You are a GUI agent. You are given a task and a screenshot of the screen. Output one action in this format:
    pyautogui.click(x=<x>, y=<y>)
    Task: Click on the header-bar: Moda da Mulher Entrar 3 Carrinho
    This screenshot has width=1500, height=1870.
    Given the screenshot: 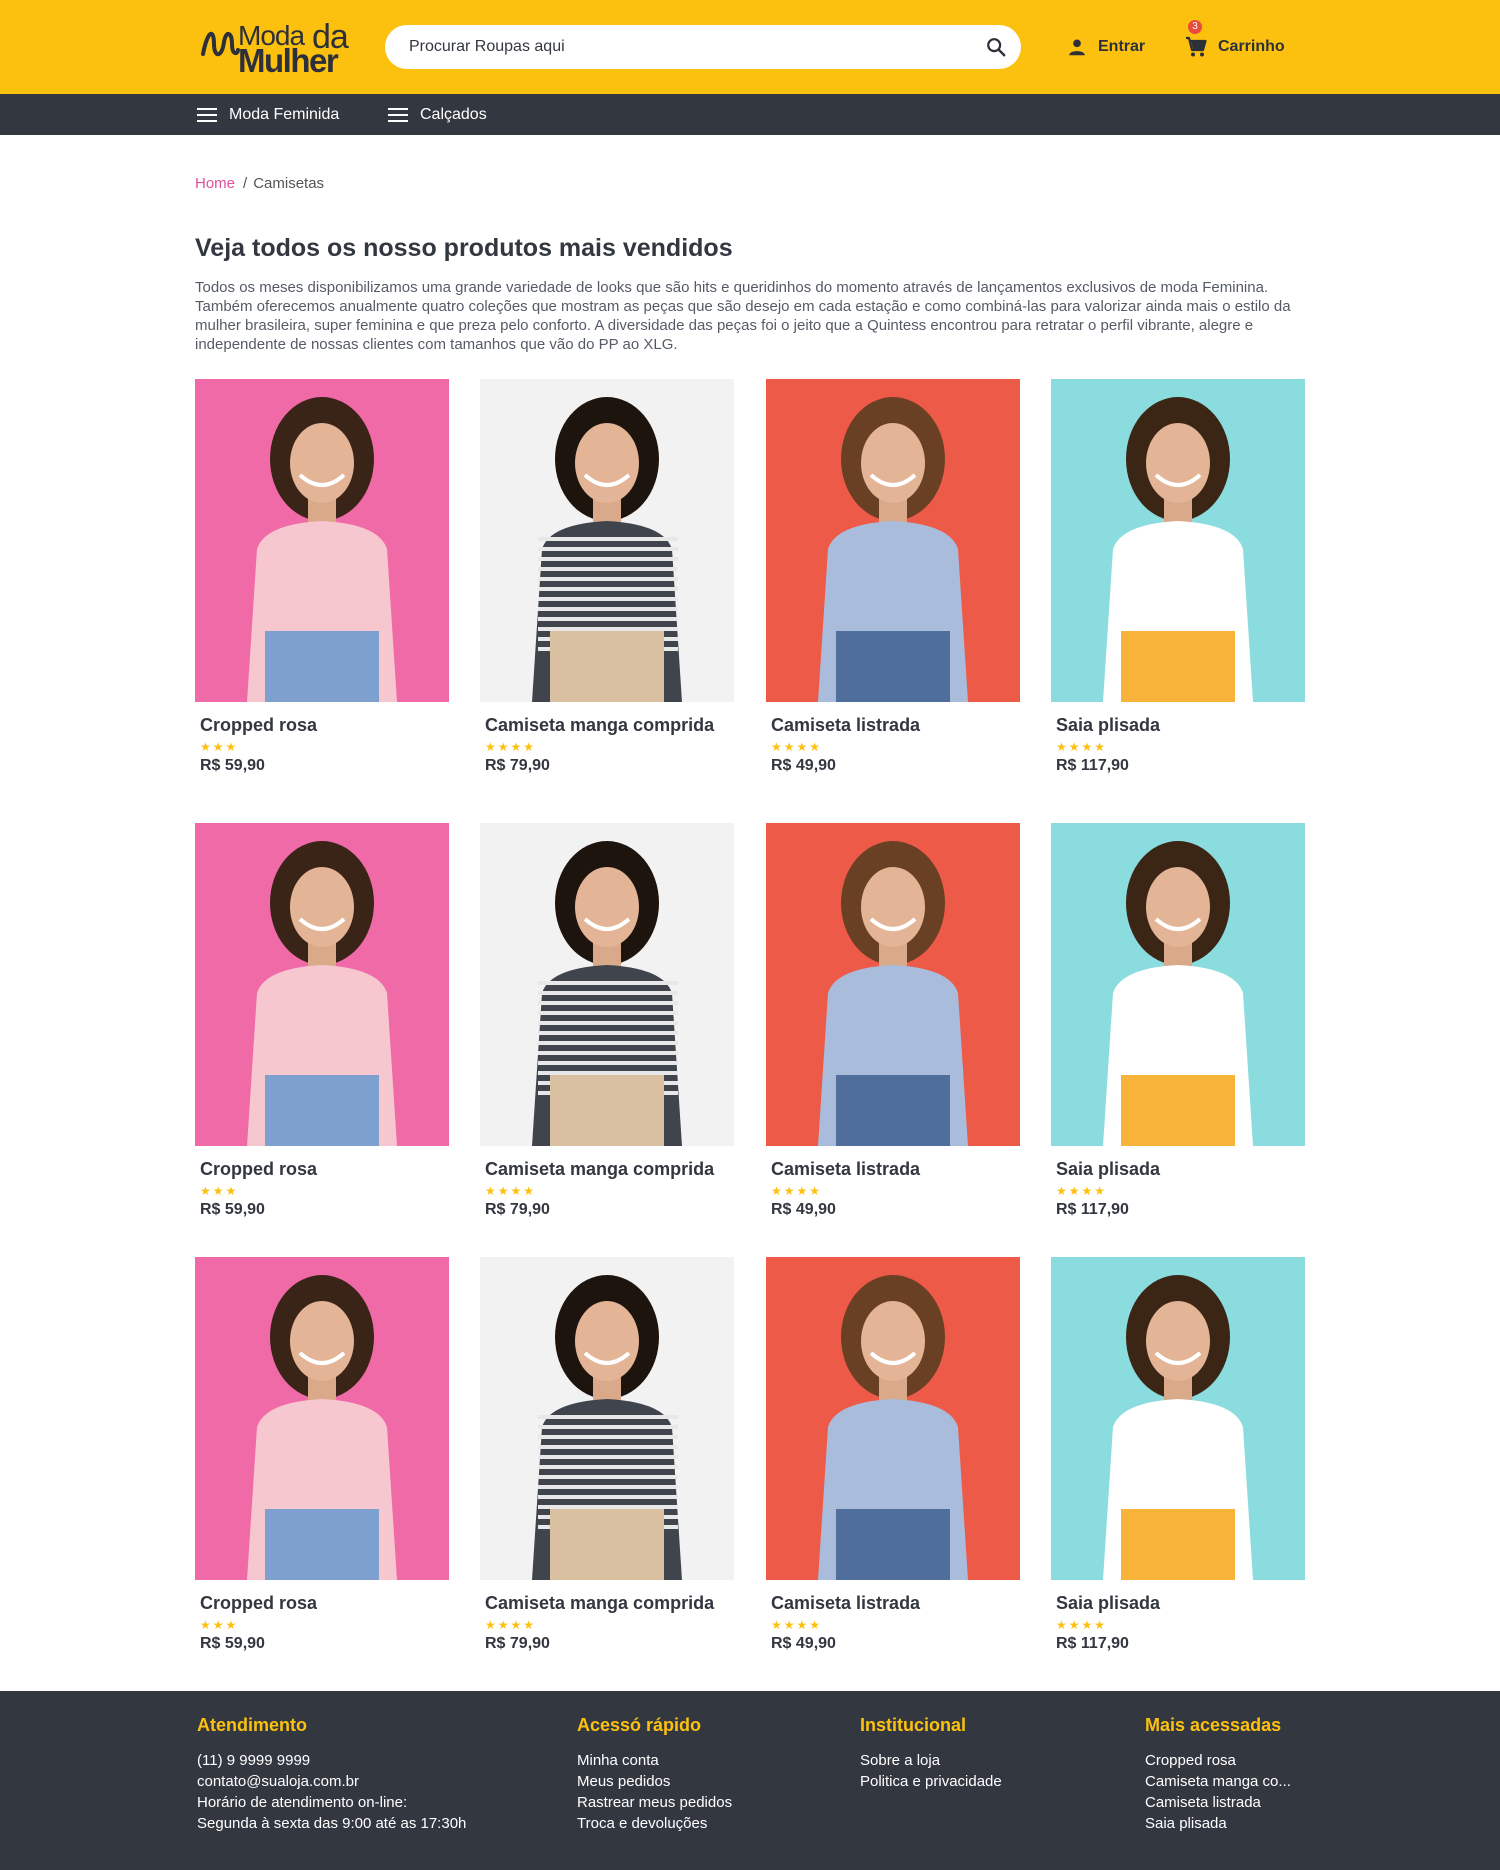 What is the action you would take?
    pyautogui.click(x=750, y=47)
    